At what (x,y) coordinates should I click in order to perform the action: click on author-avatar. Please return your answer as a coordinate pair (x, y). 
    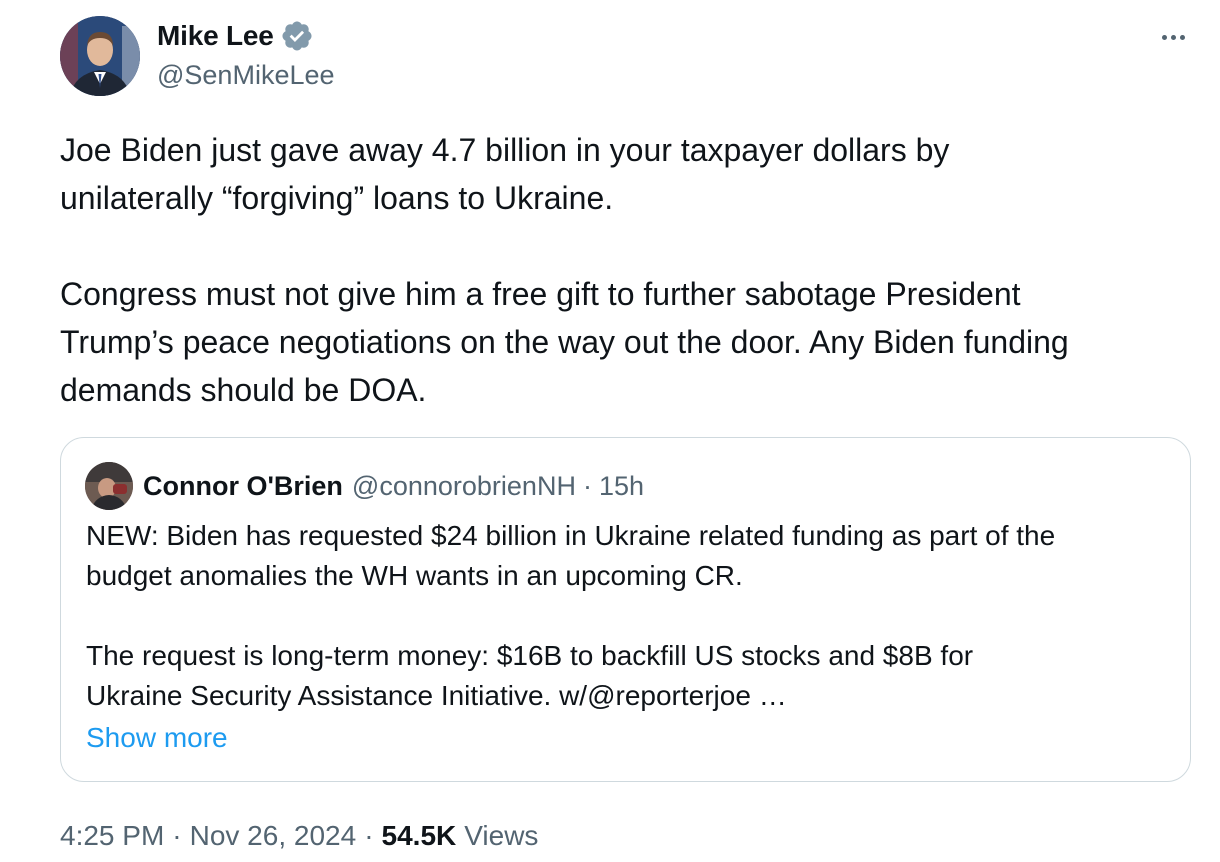
    Looking at the image, I should click on (100, 56).